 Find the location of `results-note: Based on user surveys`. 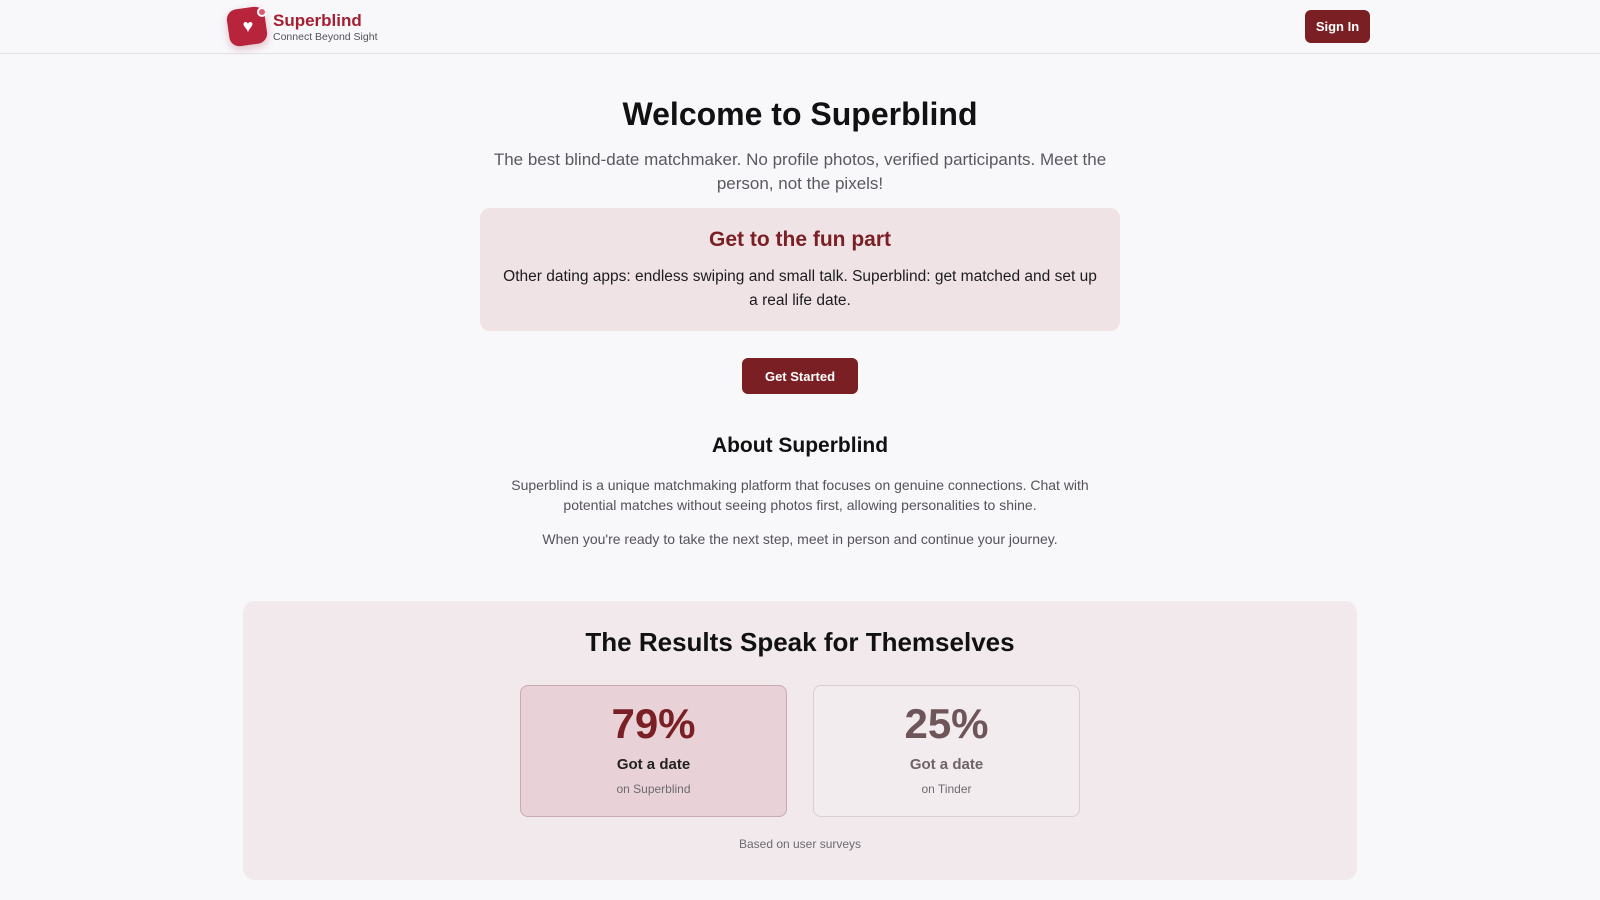

results-note: Based on user surveys is located at coordinates (800, 844).